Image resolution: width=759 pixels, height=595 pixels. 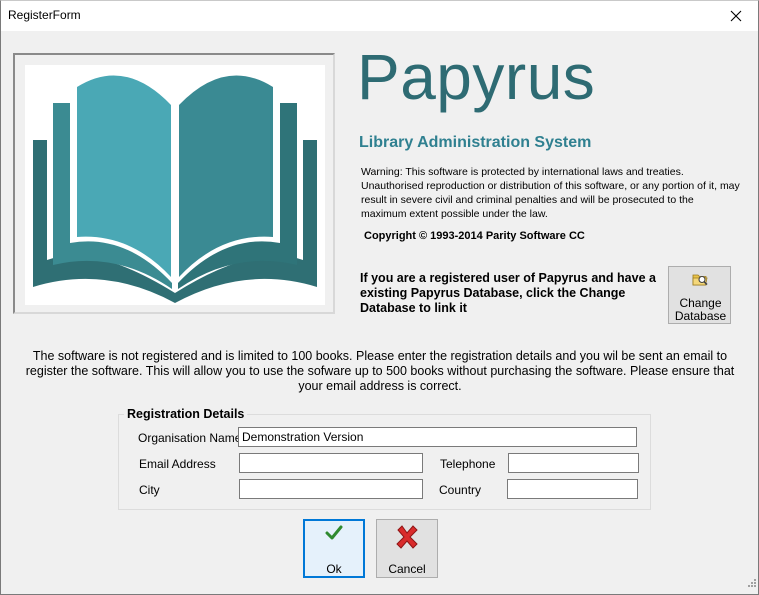 I want to click on registration-group-title: Registration Details, so click(x=186, y=414).